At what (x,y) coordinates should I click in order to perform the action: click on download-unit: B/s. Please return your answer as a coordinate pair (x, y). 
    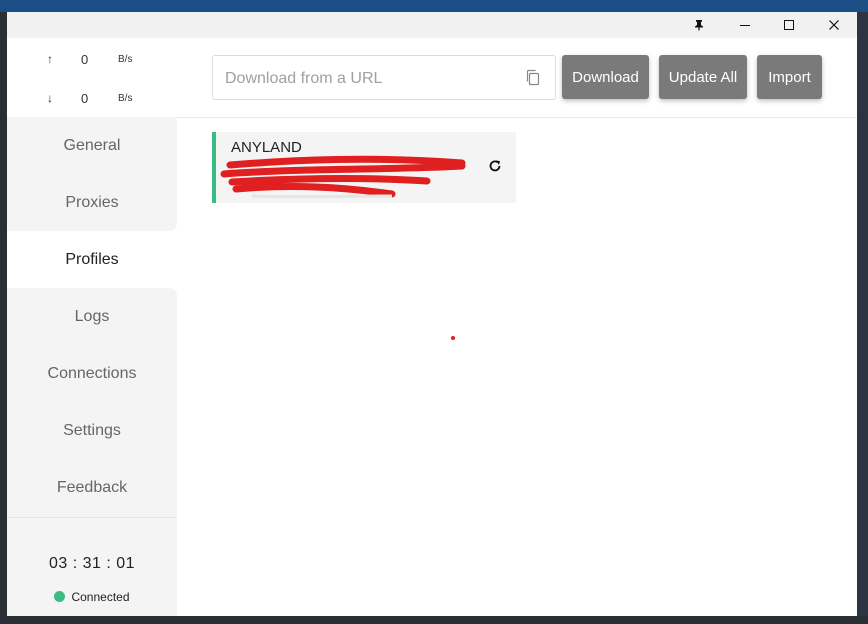
    Looking at the image, I should click on (125, 98).